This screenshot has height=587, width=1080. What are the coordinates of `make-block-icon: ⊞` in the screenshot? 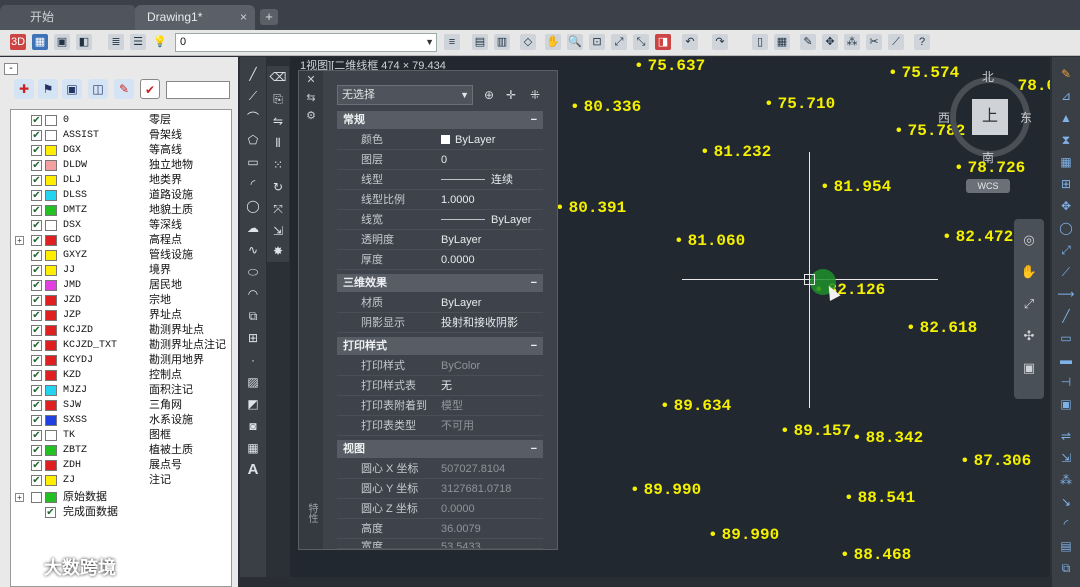 It's located at (253, 338).